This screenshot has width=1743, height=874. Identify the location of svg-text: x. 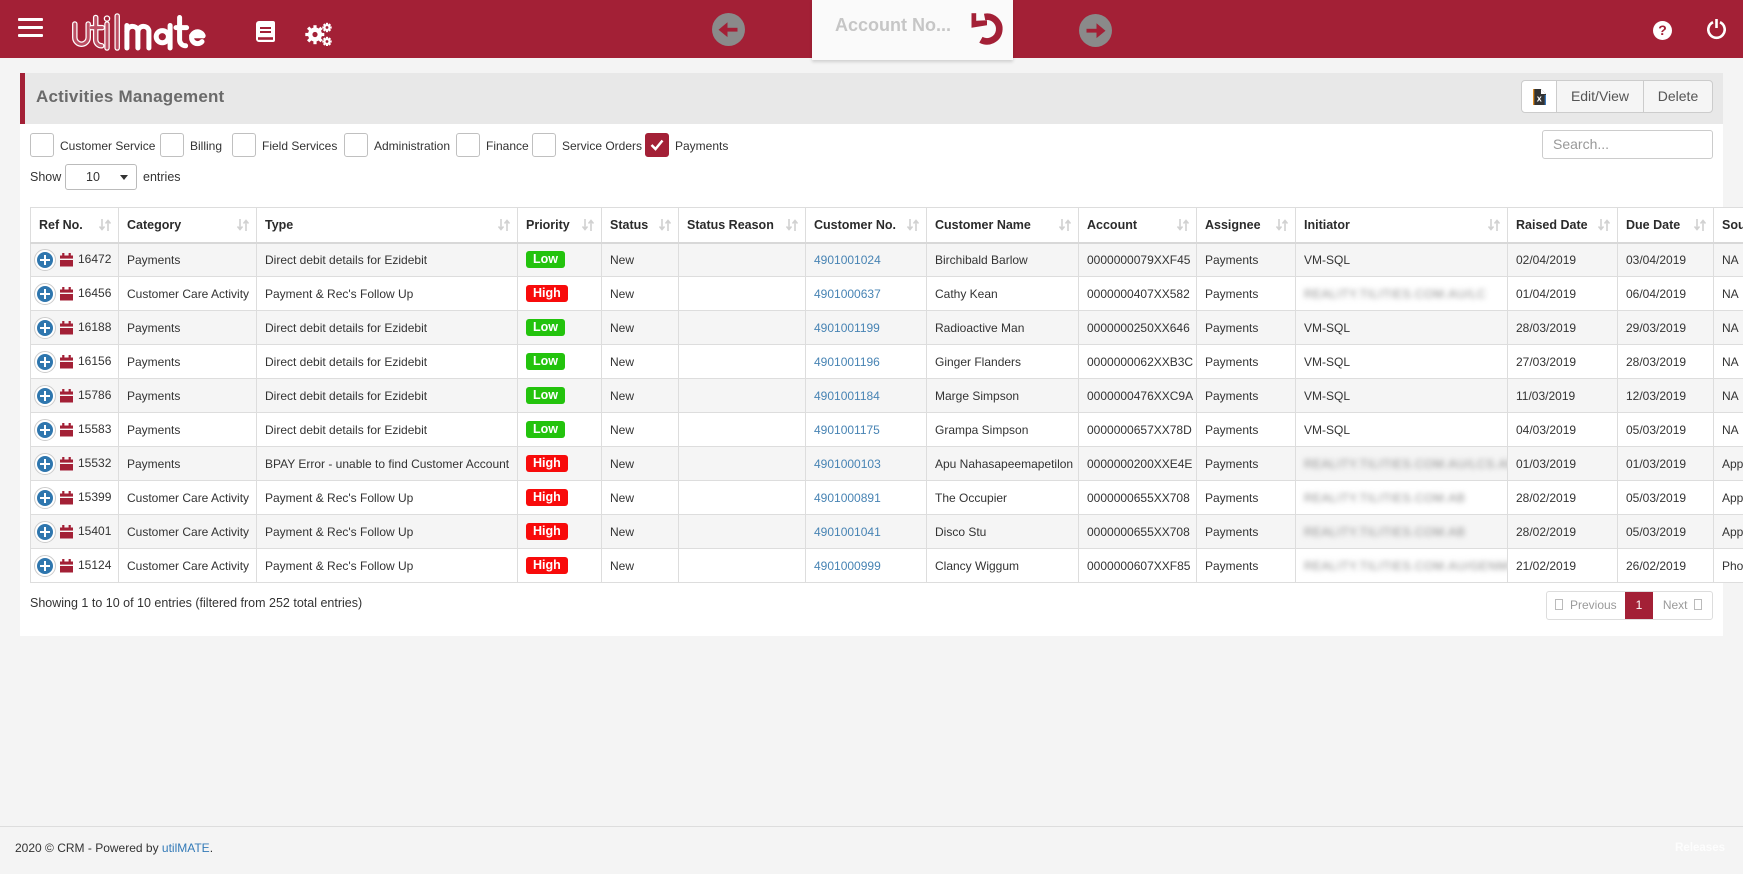
(1538, 99).